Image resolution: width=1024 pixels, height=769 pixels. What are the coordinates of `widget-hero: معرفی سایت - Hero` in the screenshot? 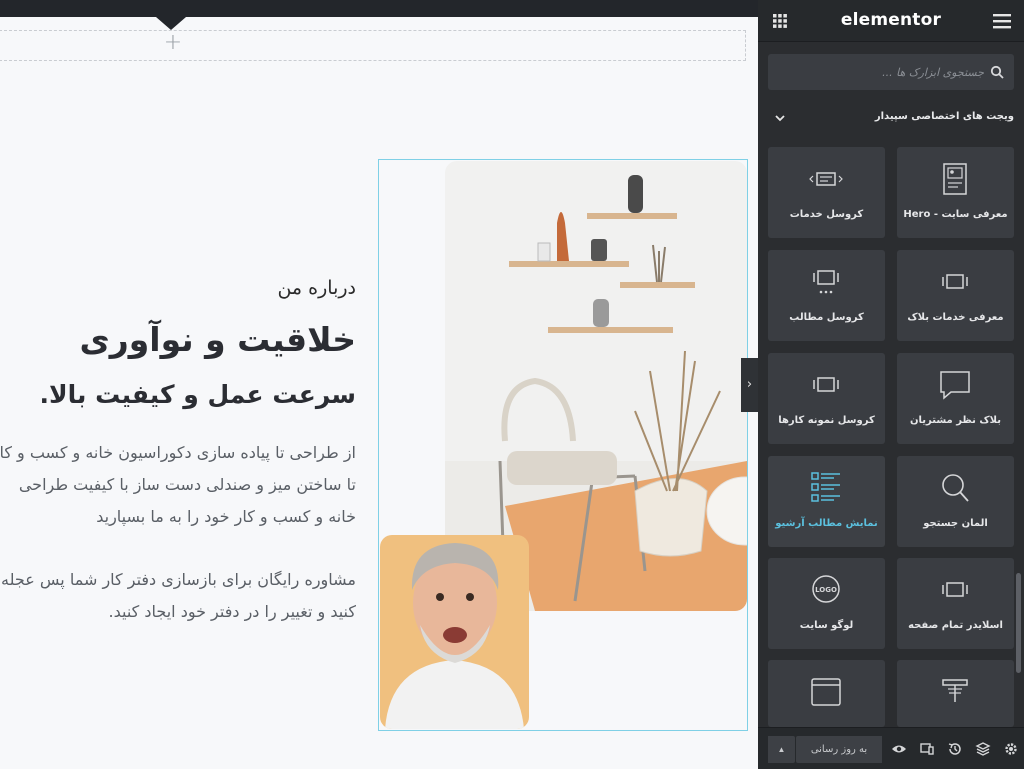 It's located at (955, 192).